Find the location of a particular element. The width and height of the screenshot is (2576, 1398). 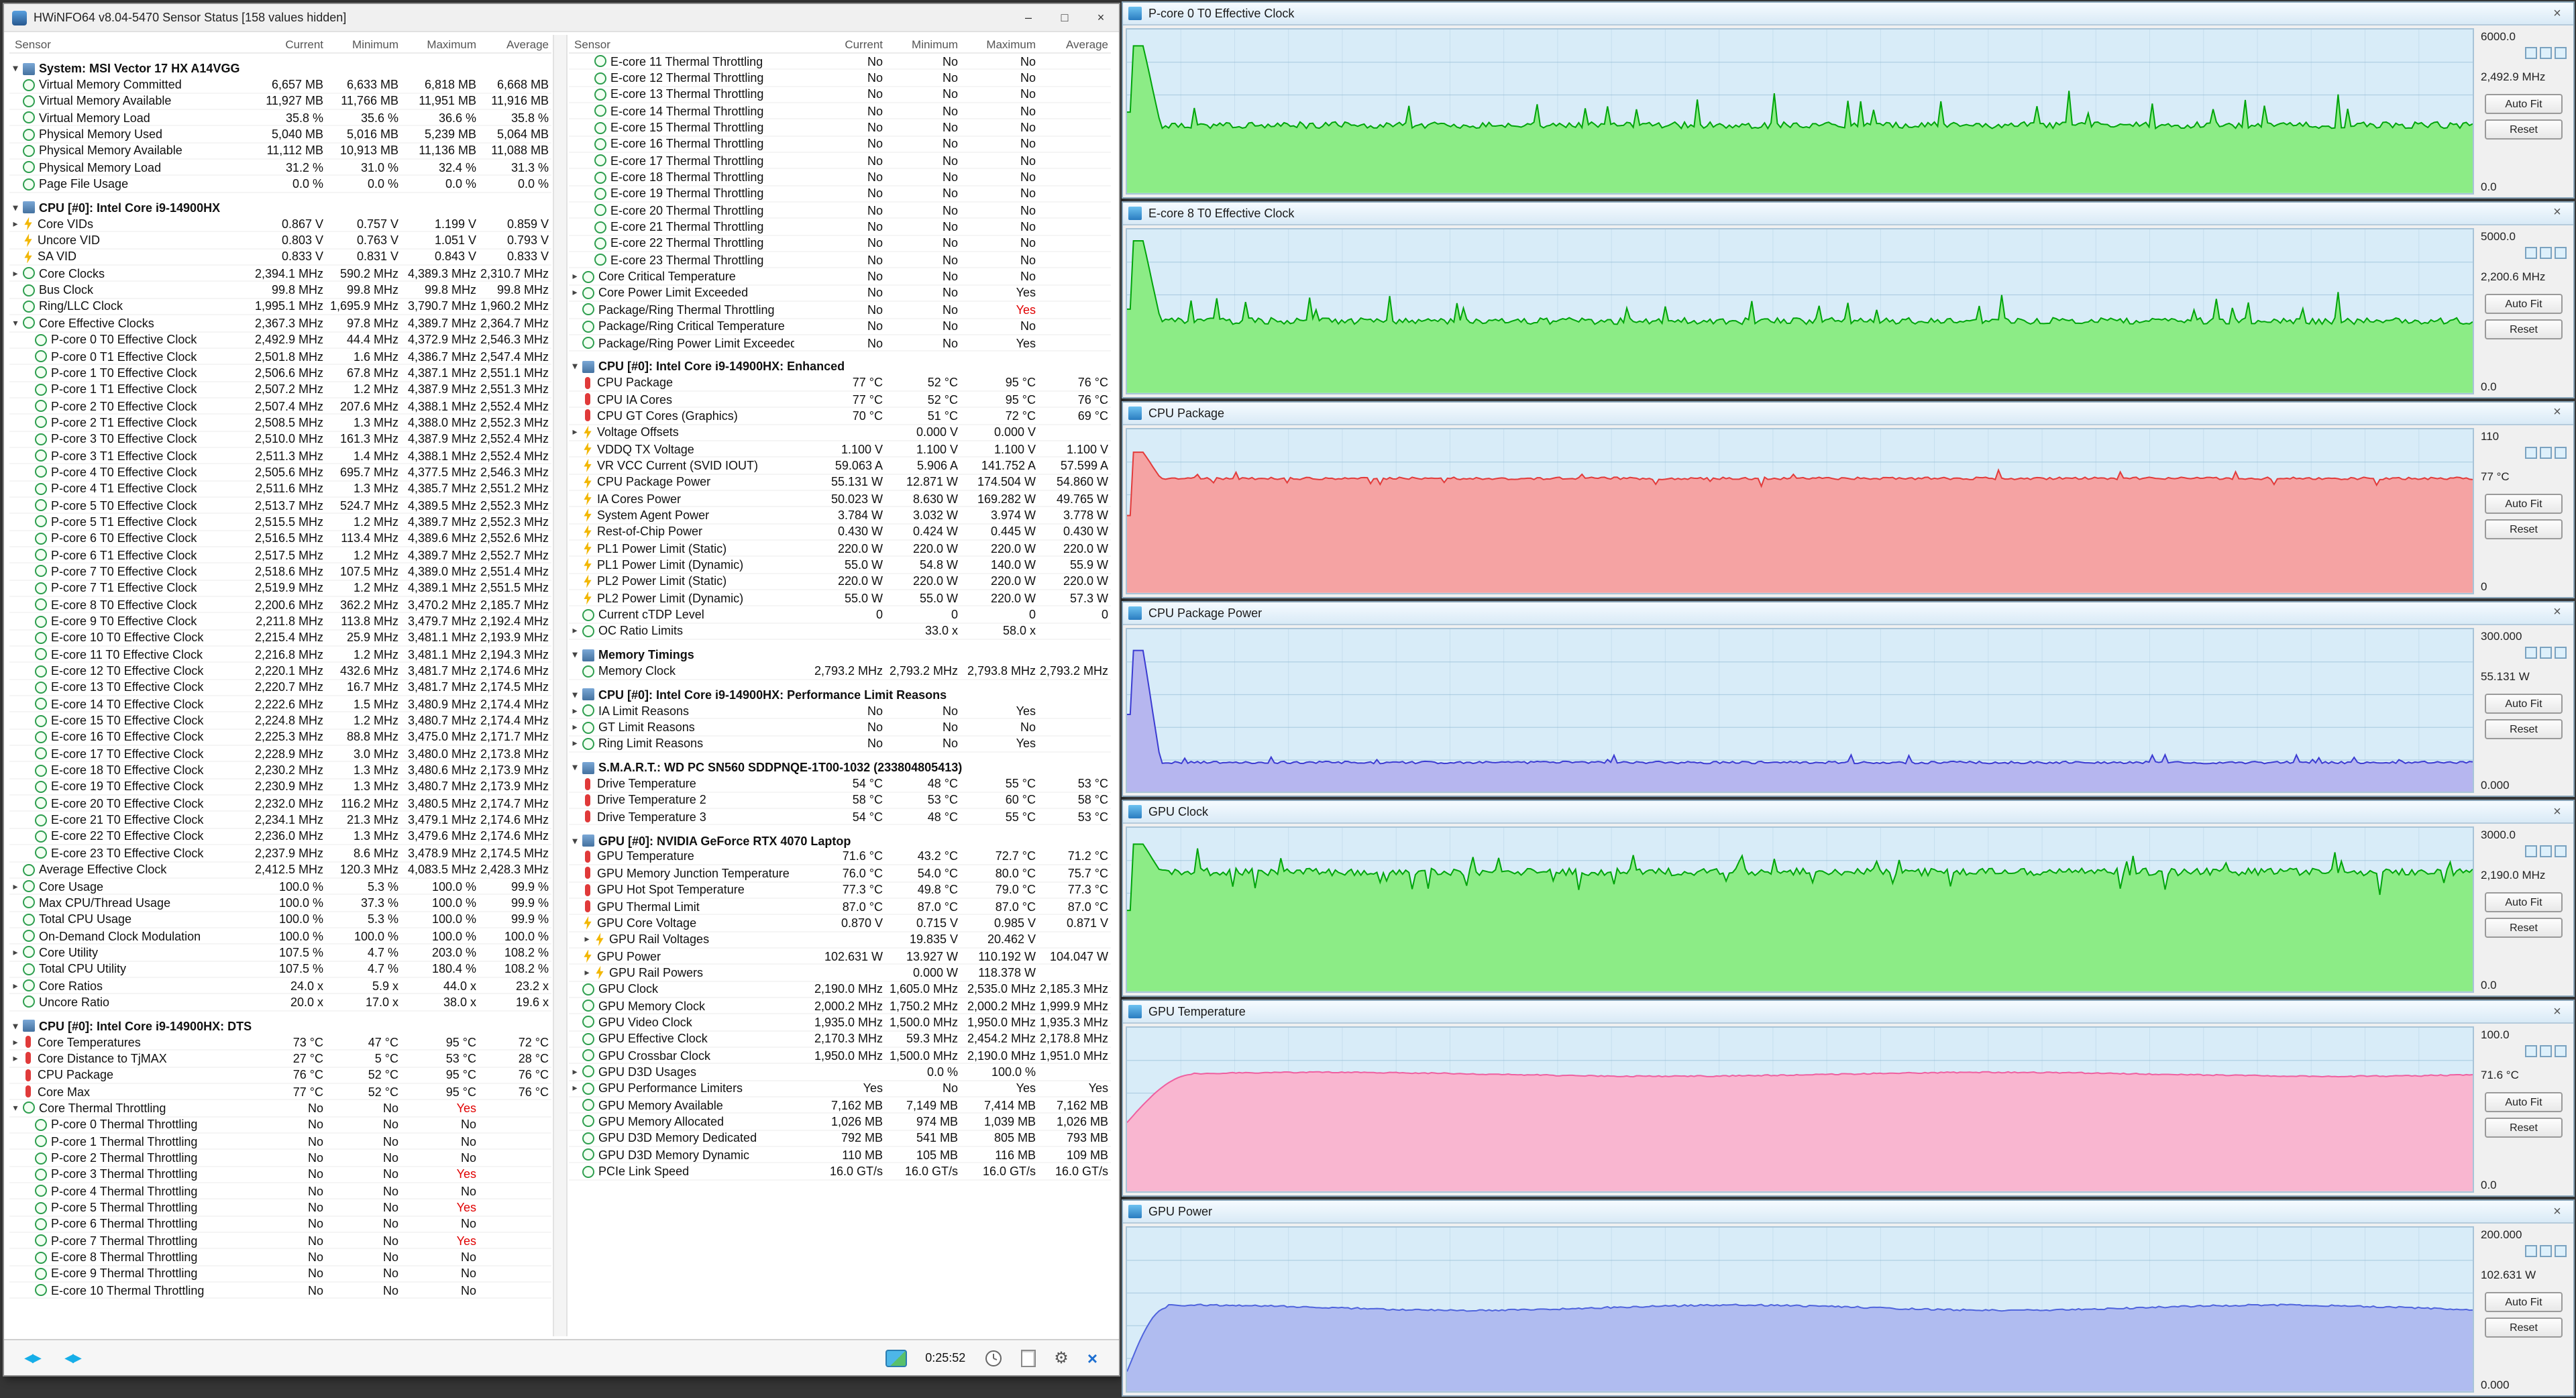

sensor-row: ▸ Core Temperatures 73 °C 47 °C 95 °C 72 °C is located at coordinates (280, 1042).